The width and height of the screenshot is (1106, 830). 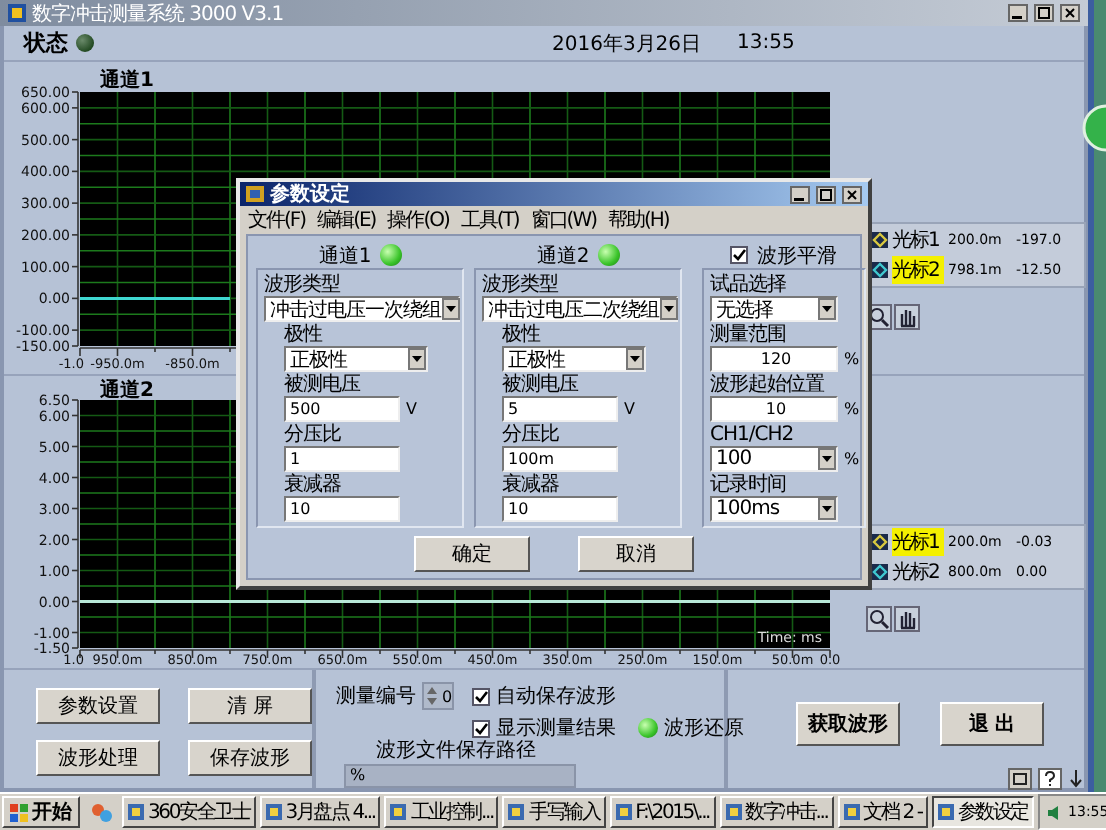 I want to click on dropdown: 无选择, so click(x=774, y=309).